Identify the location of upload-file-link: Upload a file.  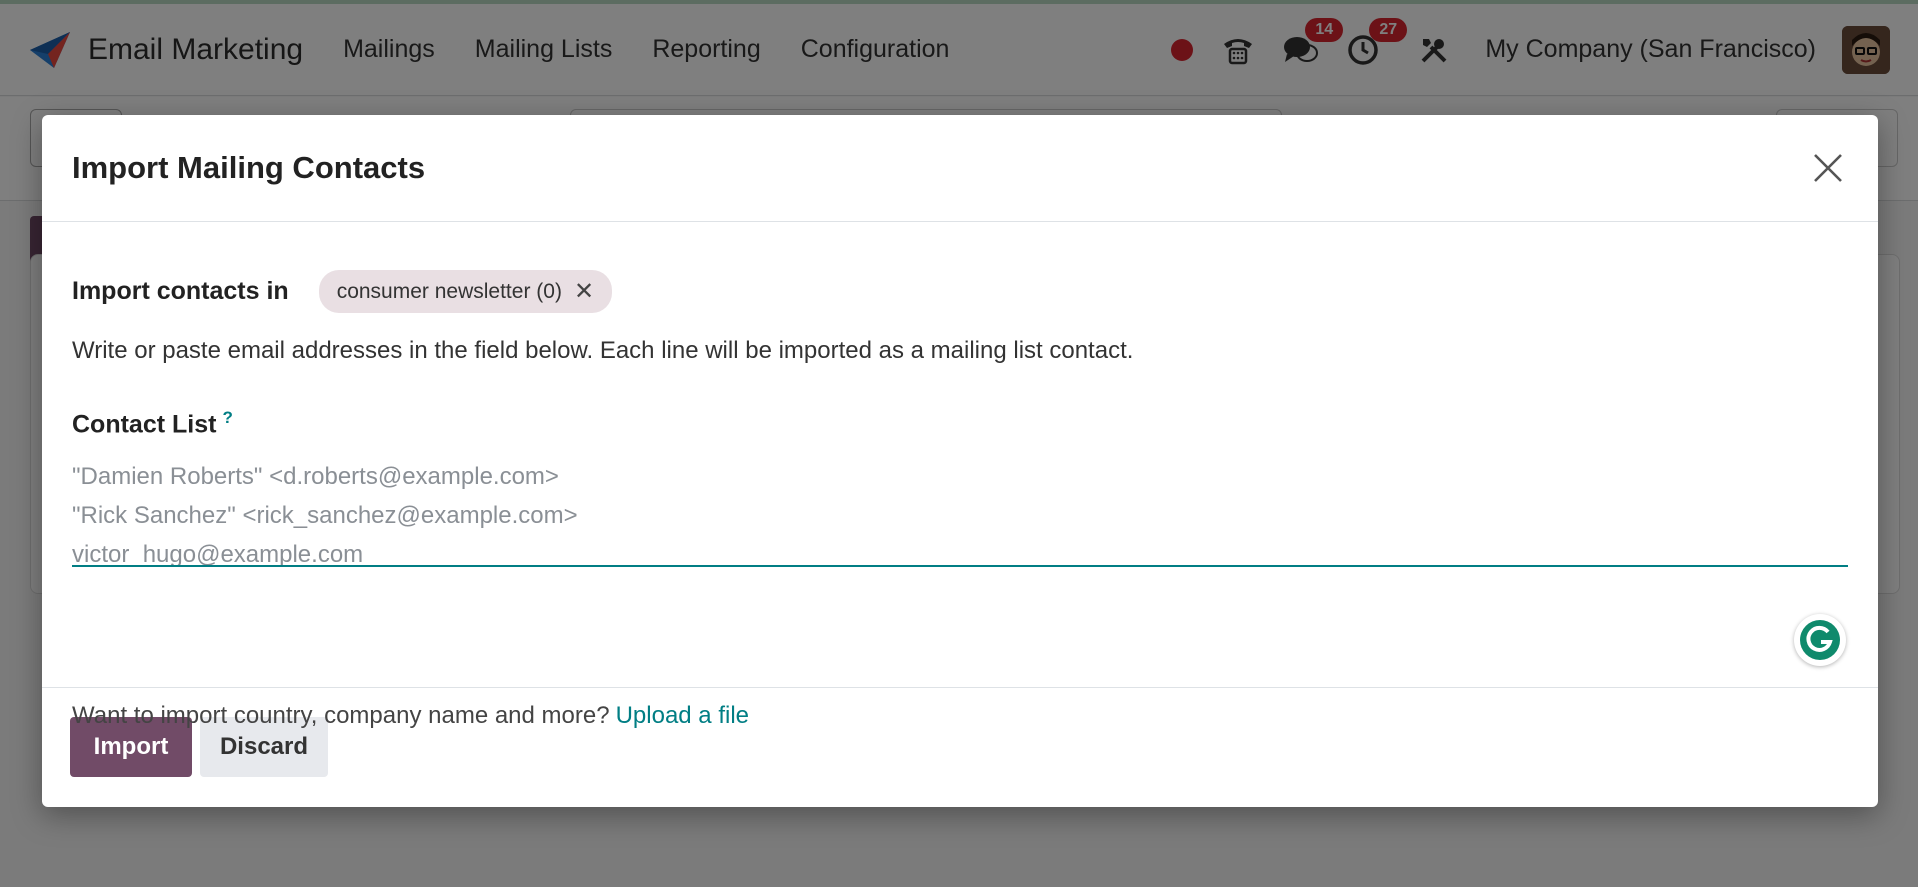
(682, 715).